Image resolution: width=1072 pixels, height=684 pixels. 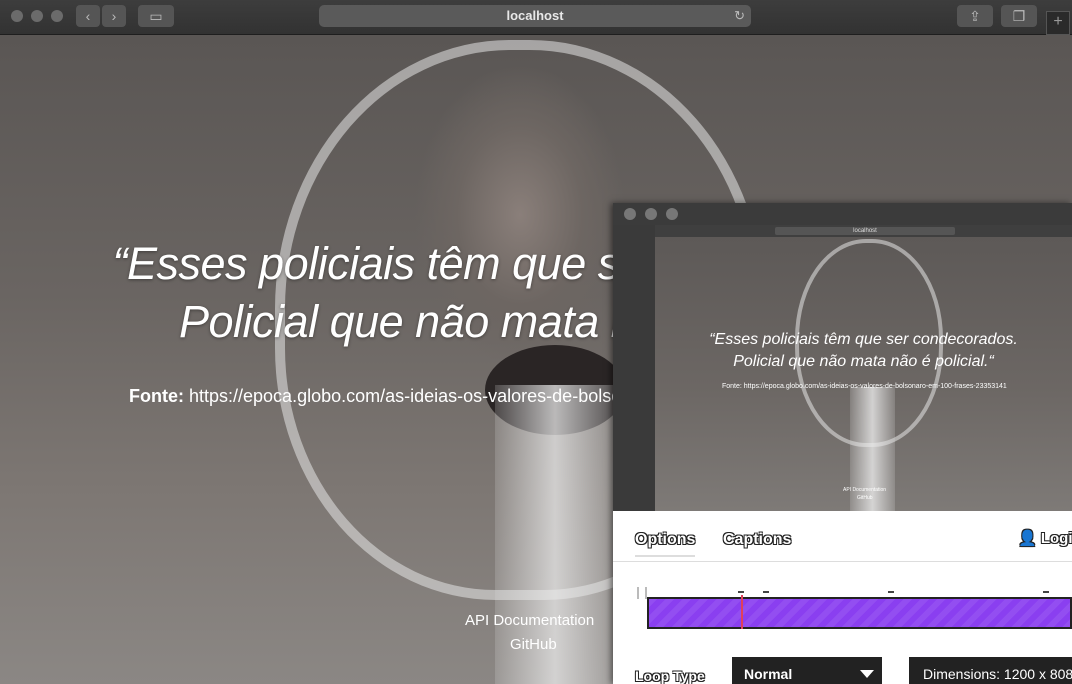 I want to click on share-icon: ⇪, so click(x=975, y=16).